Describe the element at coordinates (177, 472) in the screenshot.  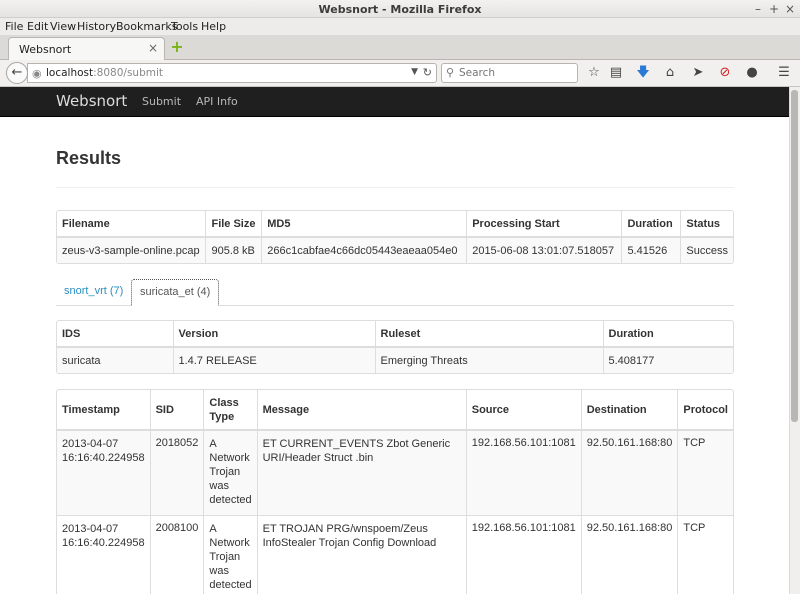
I see `table-cell: 2018052` at that location.